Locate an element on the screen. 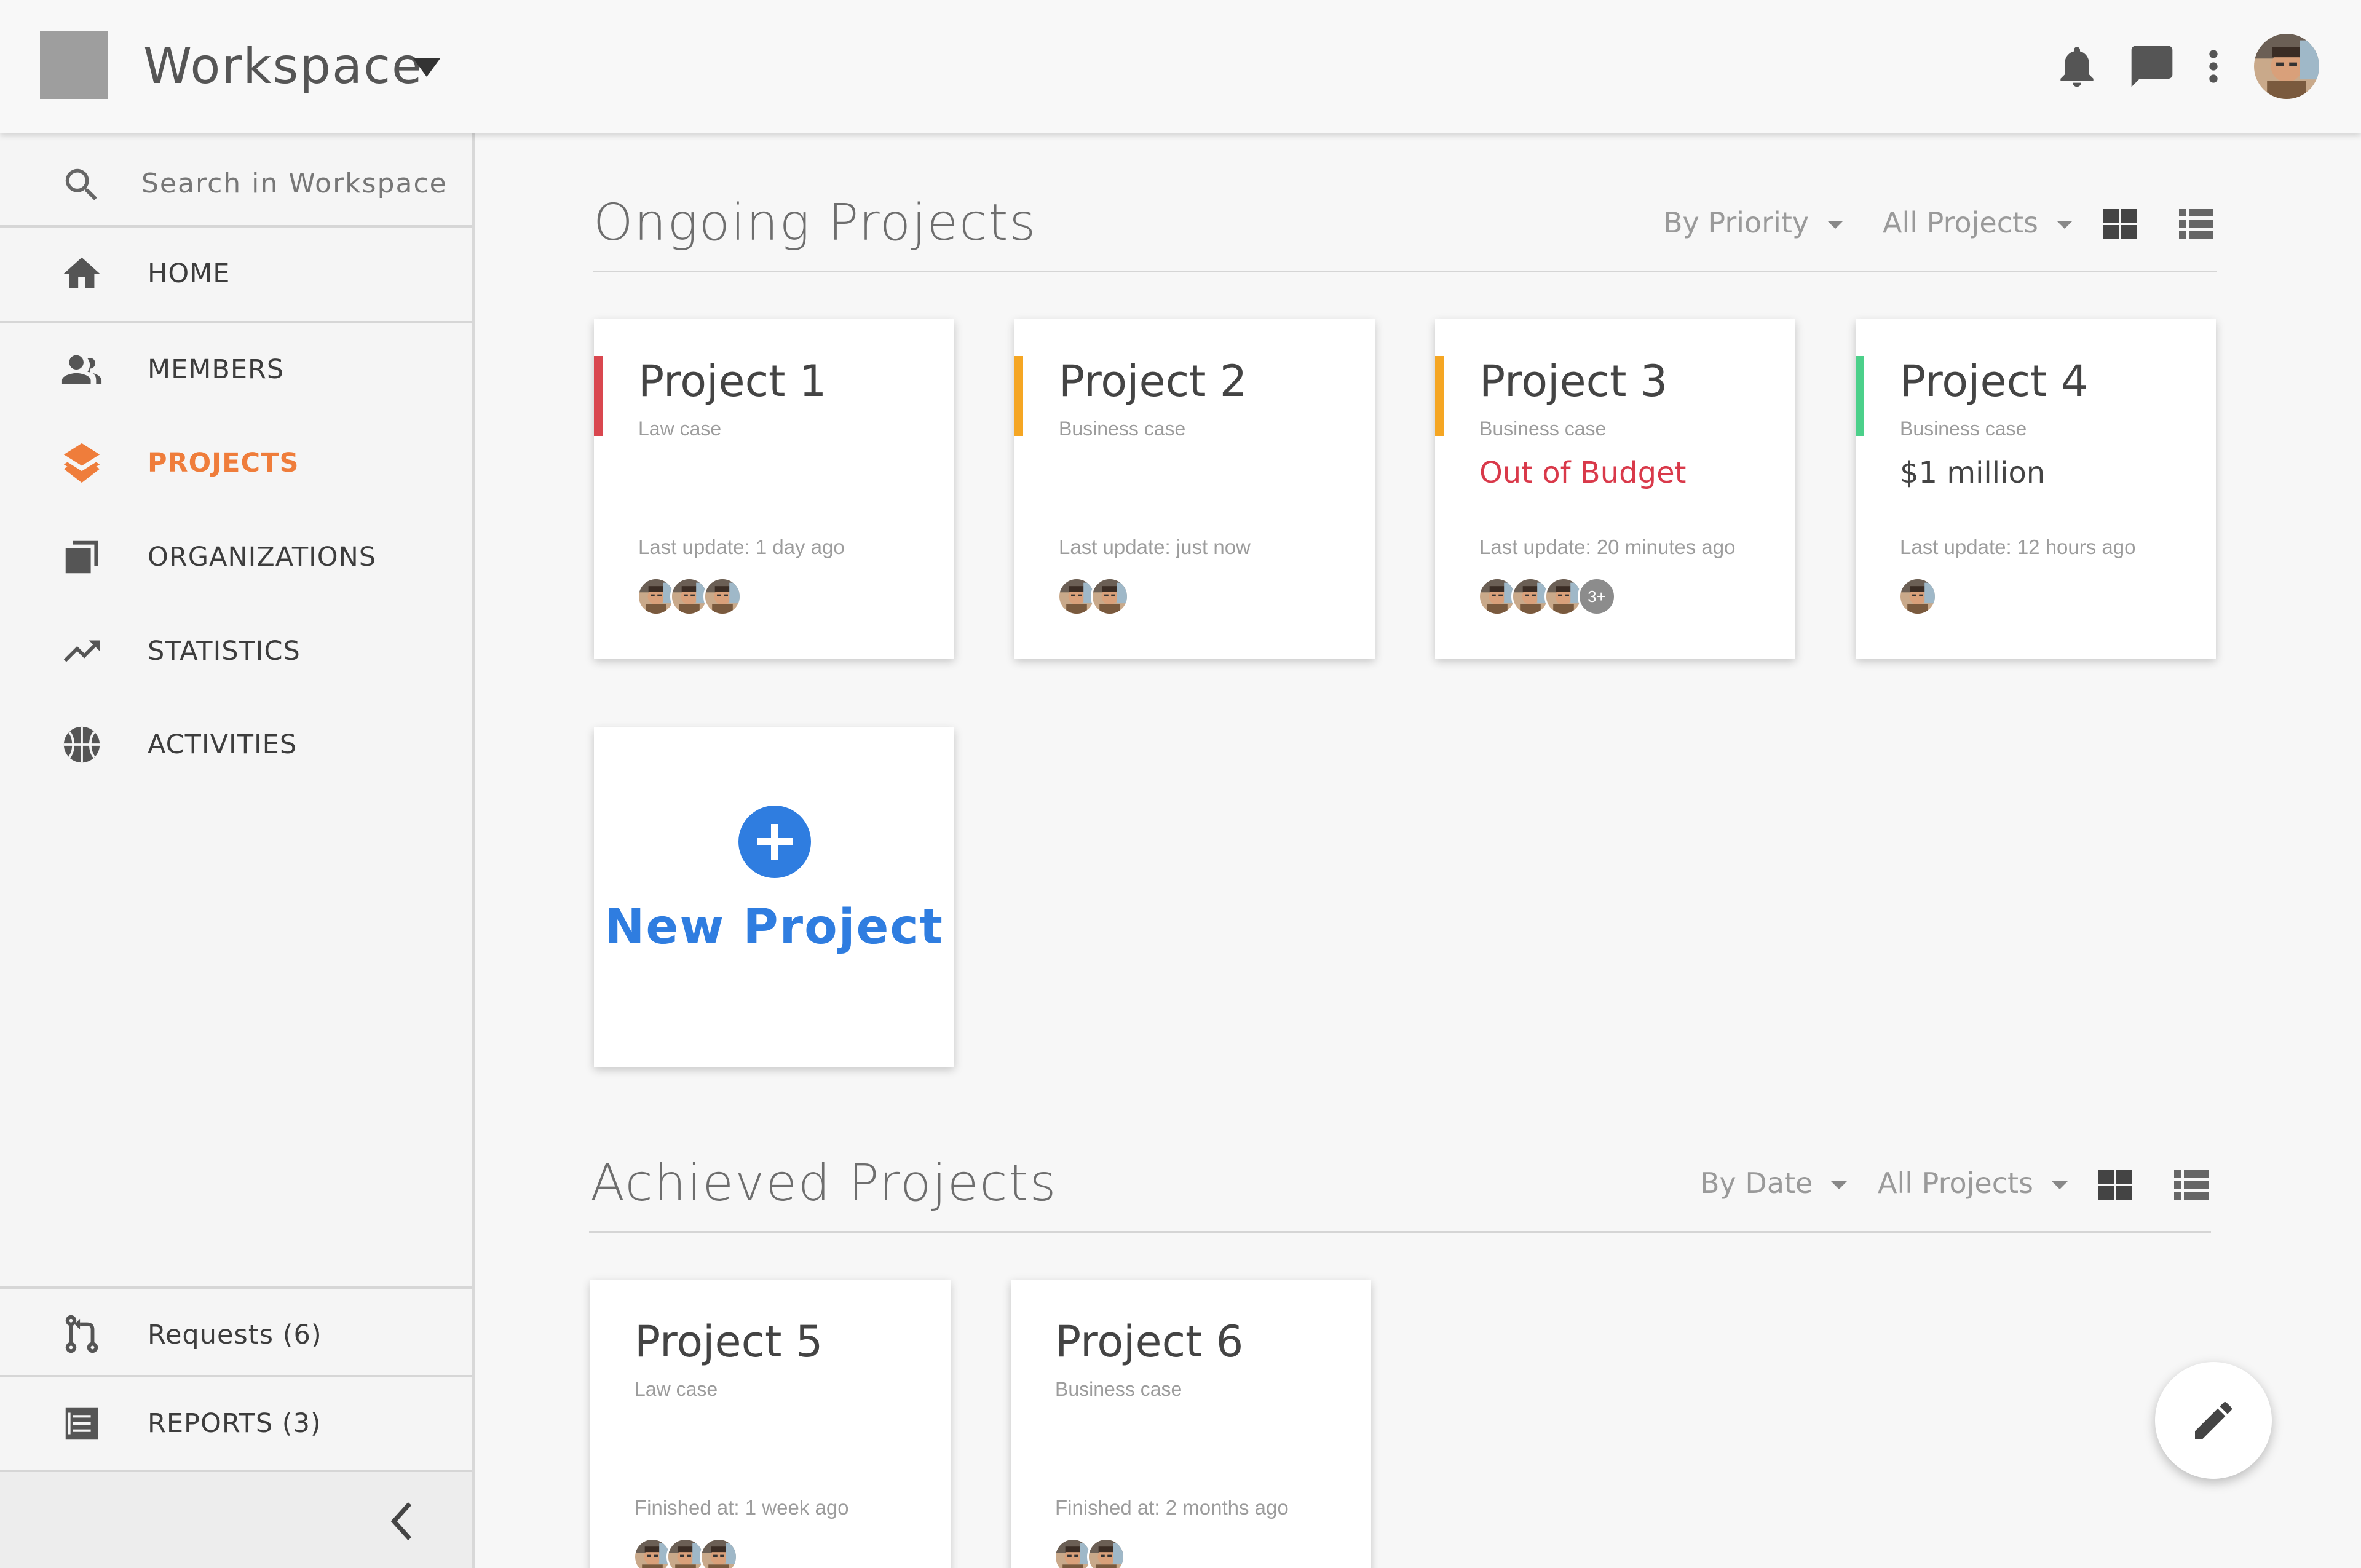 The width and height of the screenshot is (2361, 1568). sort-dropdown: By Date is located at coordinates (1774, 1183).